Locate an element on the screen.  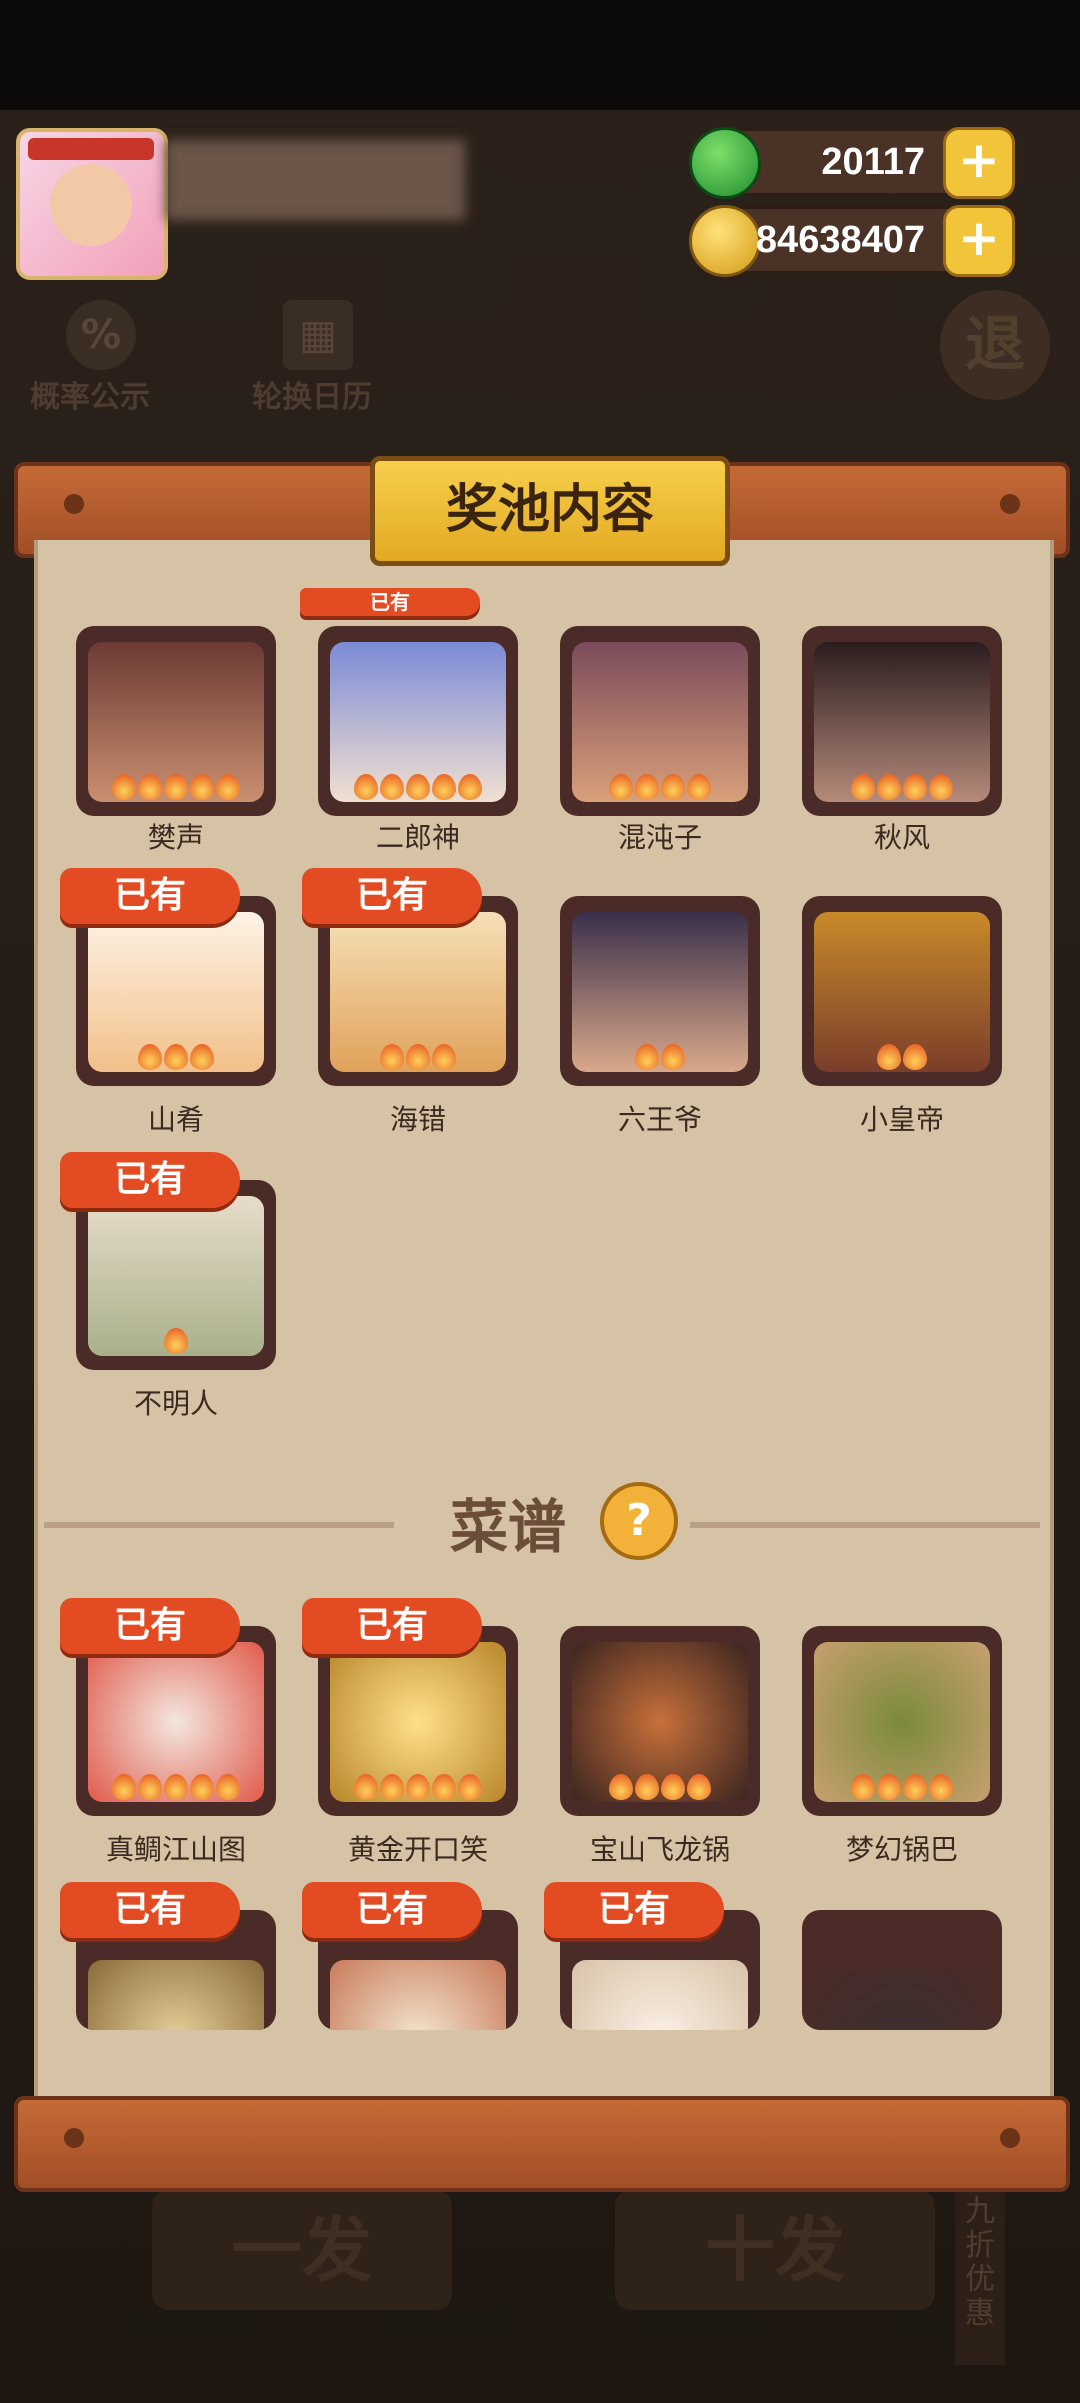
avatar-face is located at coordinates (91, 205).